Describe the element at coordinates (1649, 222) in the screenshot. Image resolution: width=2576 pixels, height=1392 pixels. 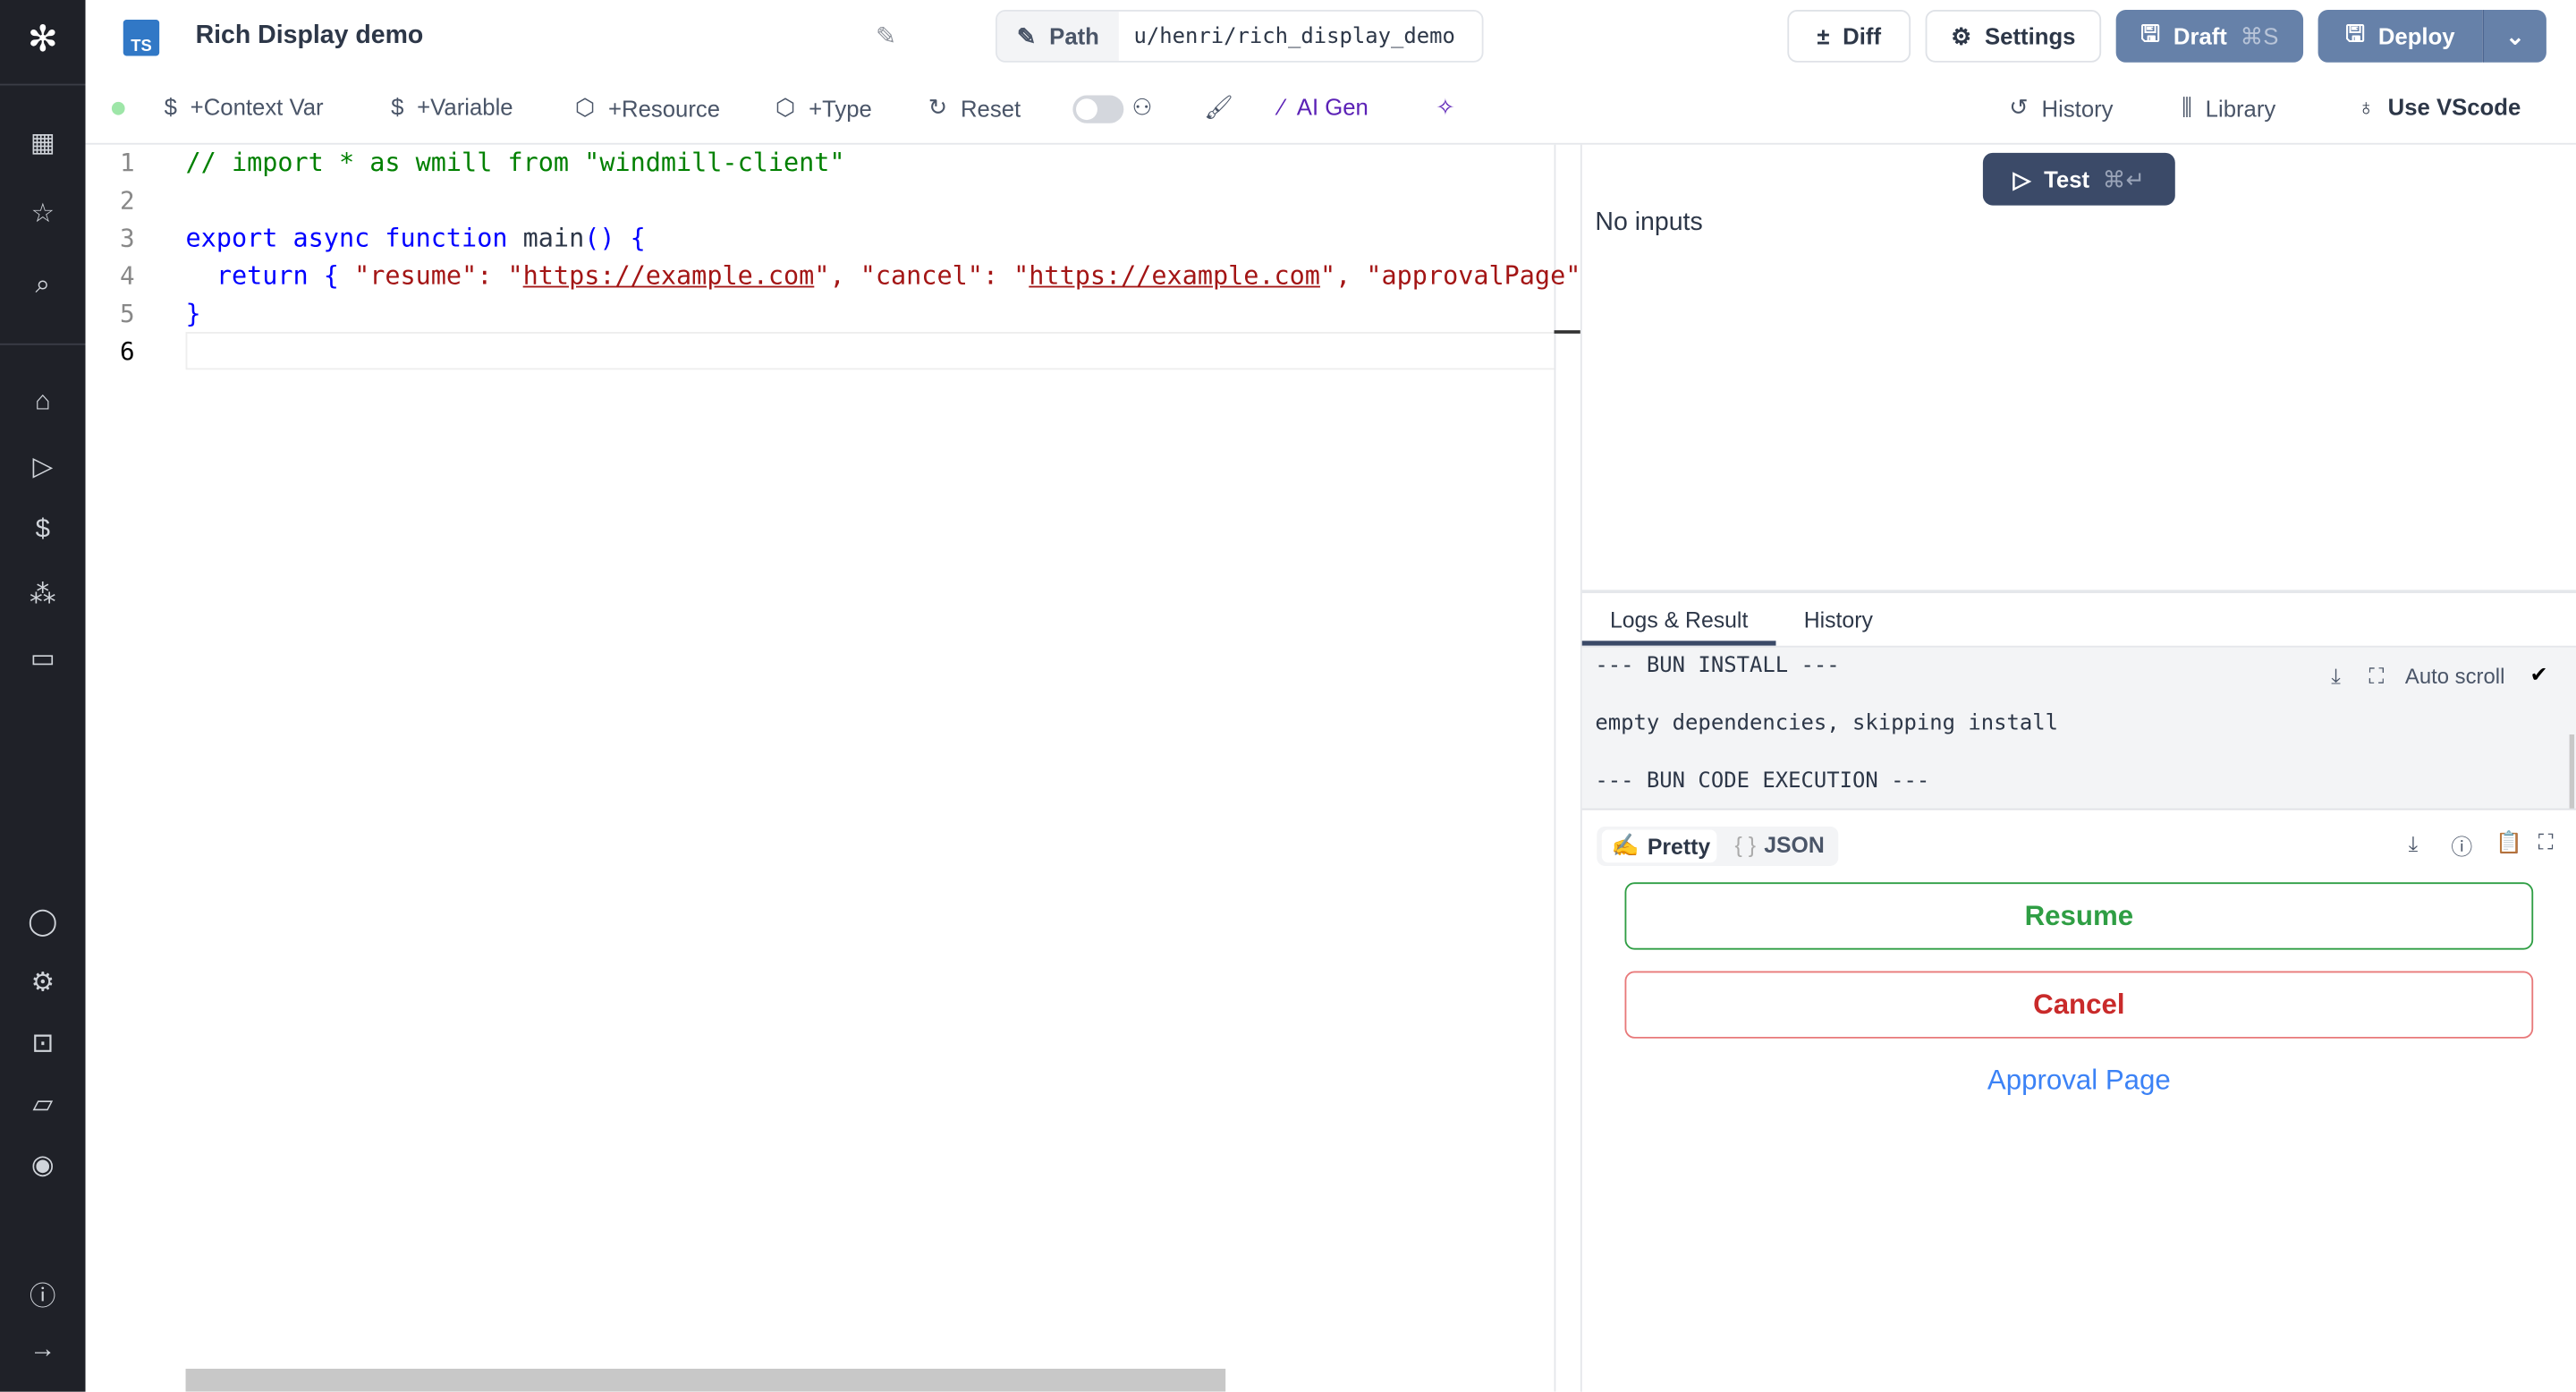
I see `no-inputs-text: No inputs` at that location.